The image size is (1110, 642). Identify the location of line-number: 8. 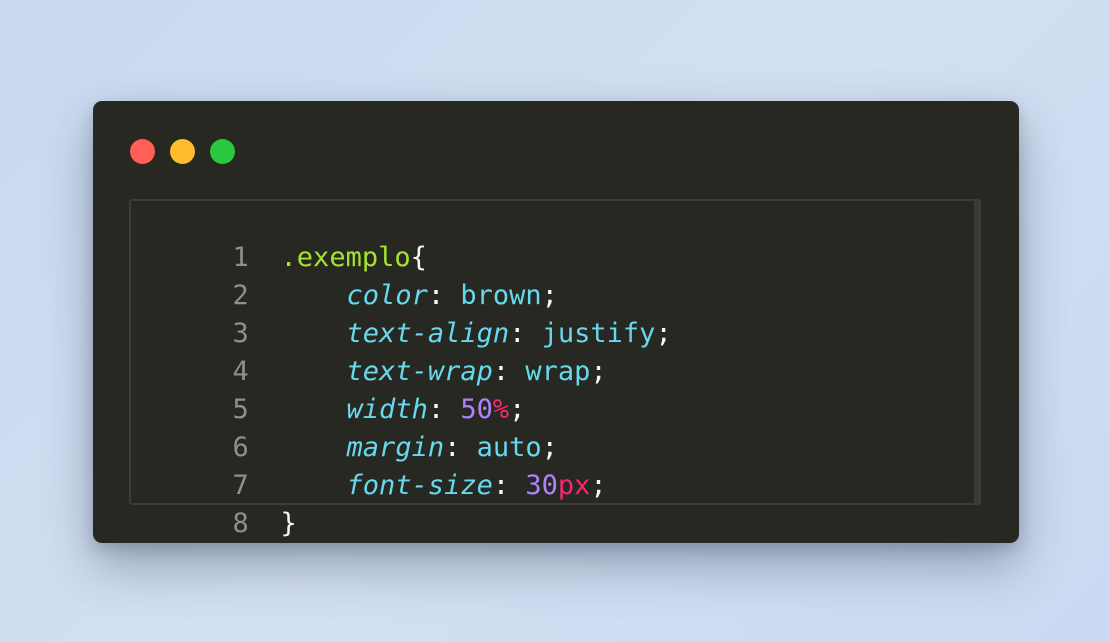
(240, 523).